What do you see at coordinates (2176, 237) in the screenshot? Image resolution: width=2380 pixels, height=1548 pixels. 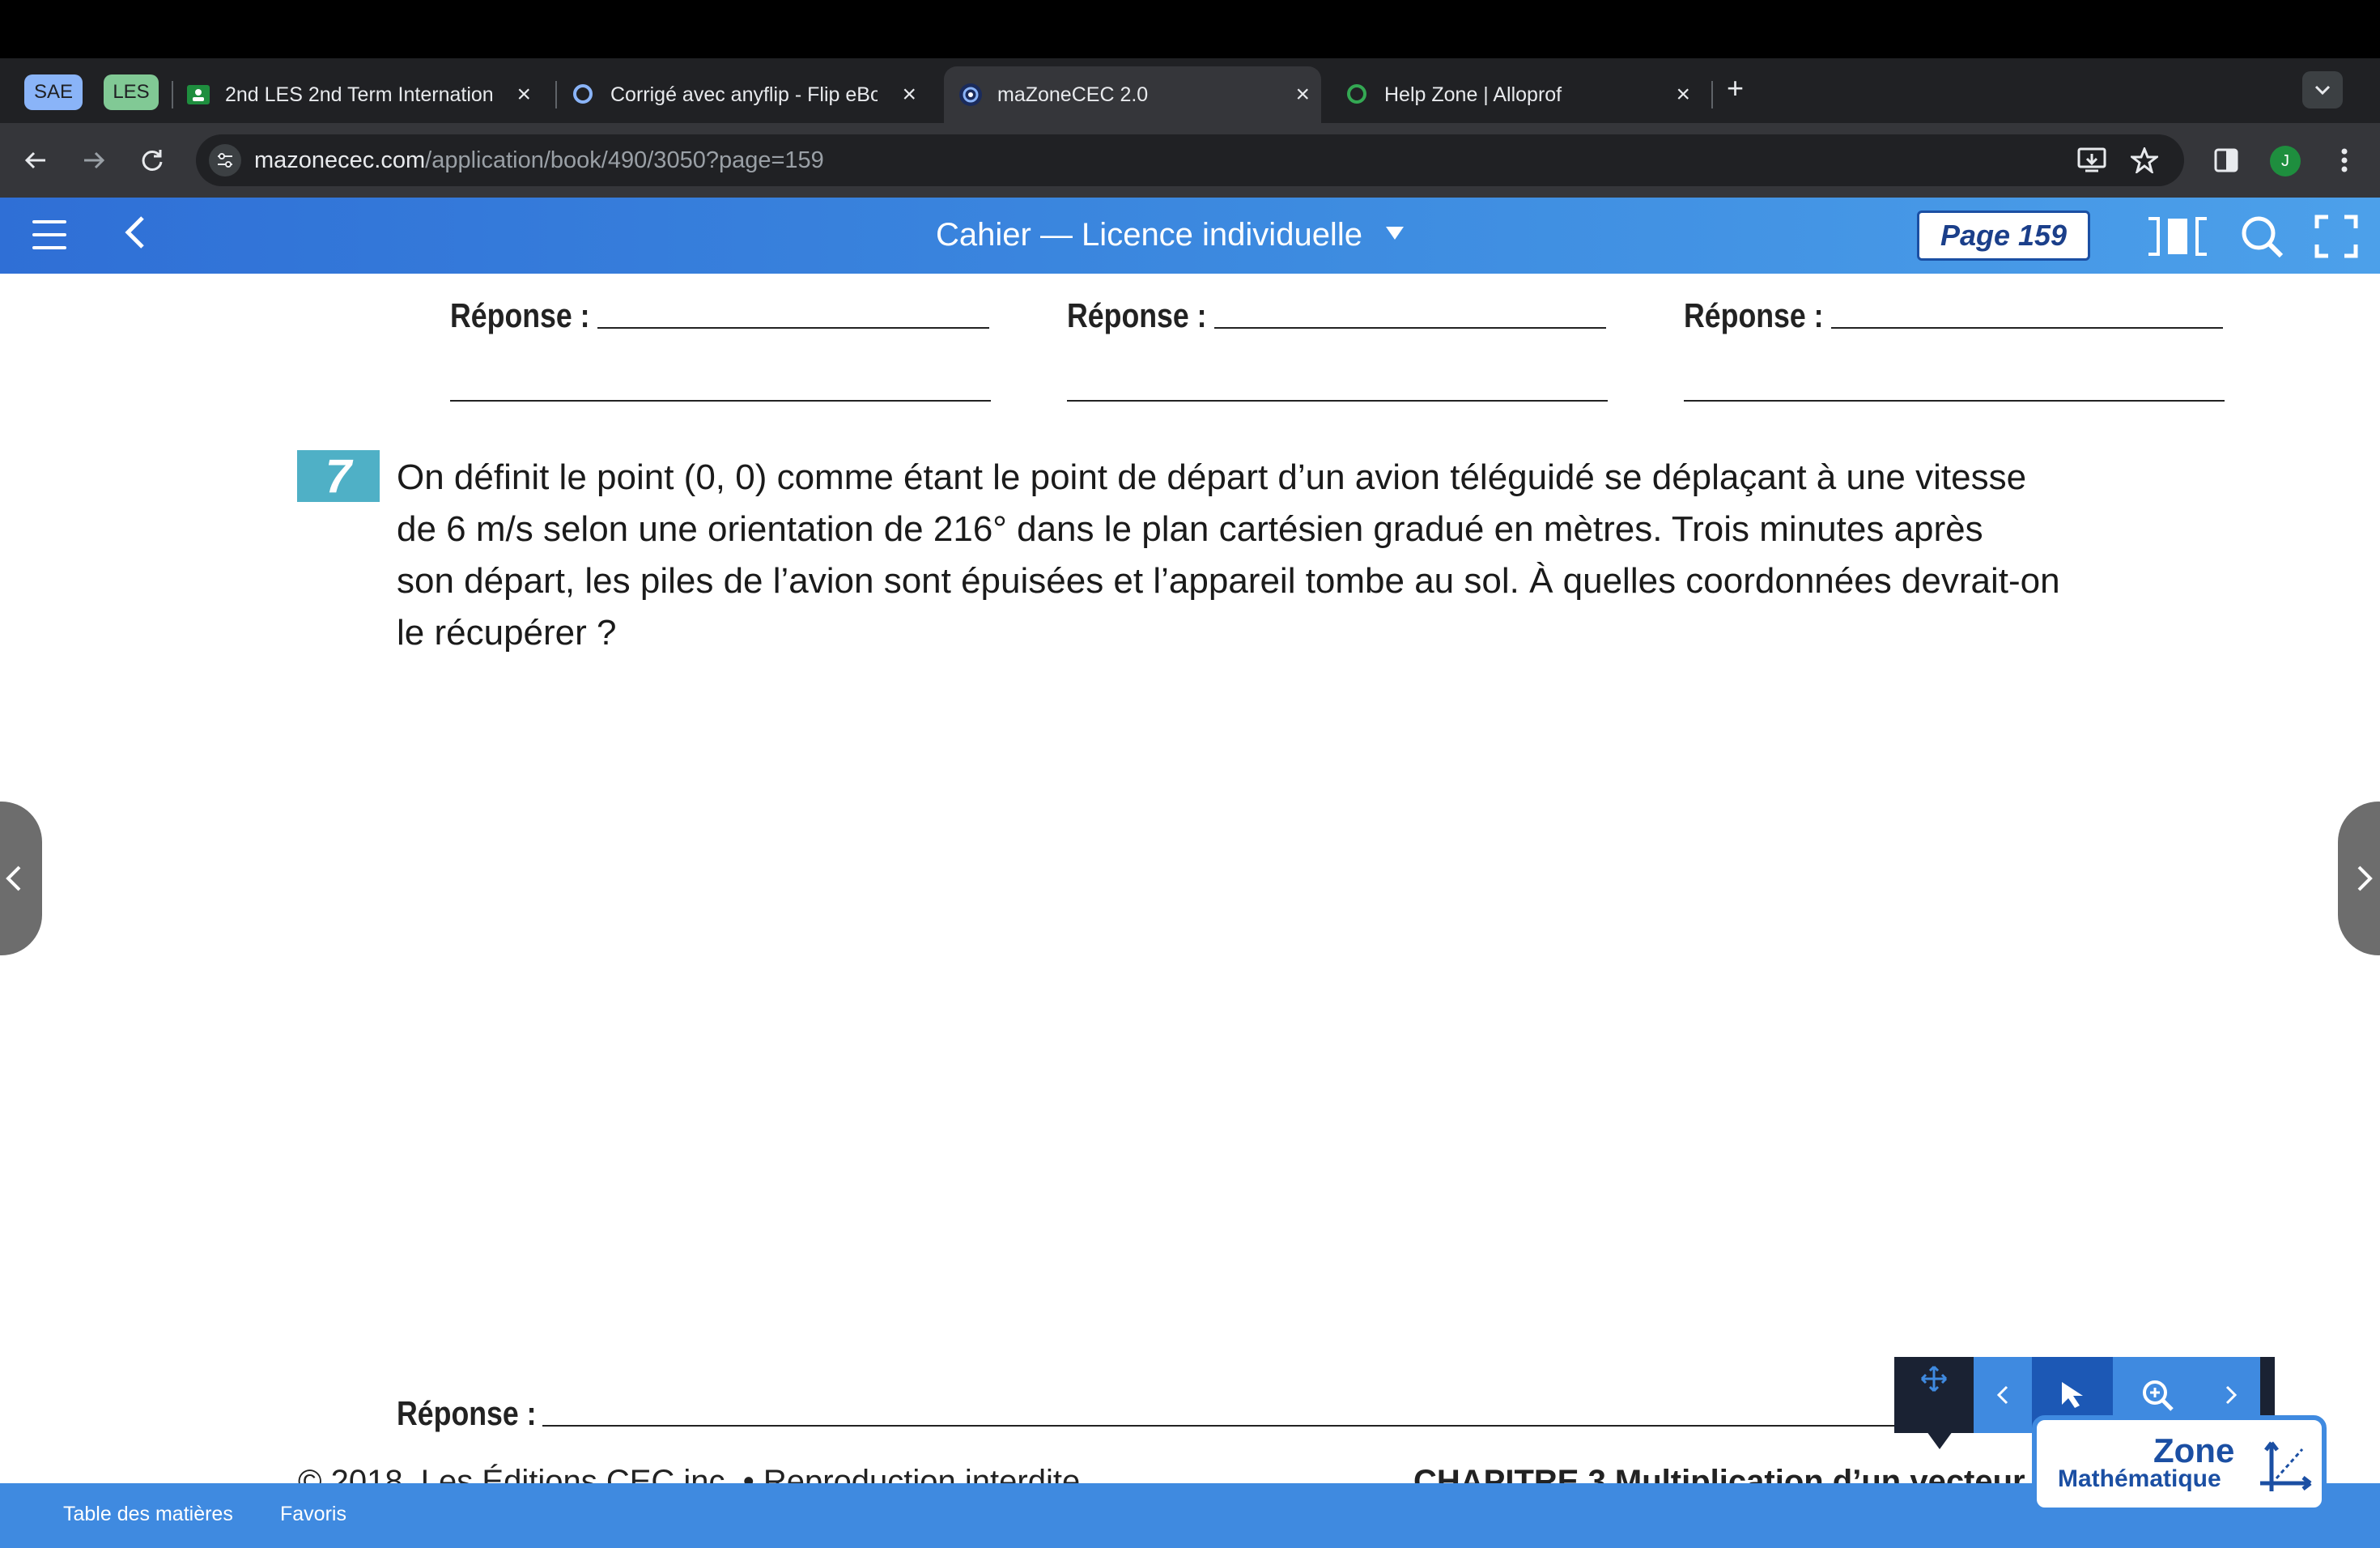 I see `double-page-view-icon` at bounding box center [2176, 237].